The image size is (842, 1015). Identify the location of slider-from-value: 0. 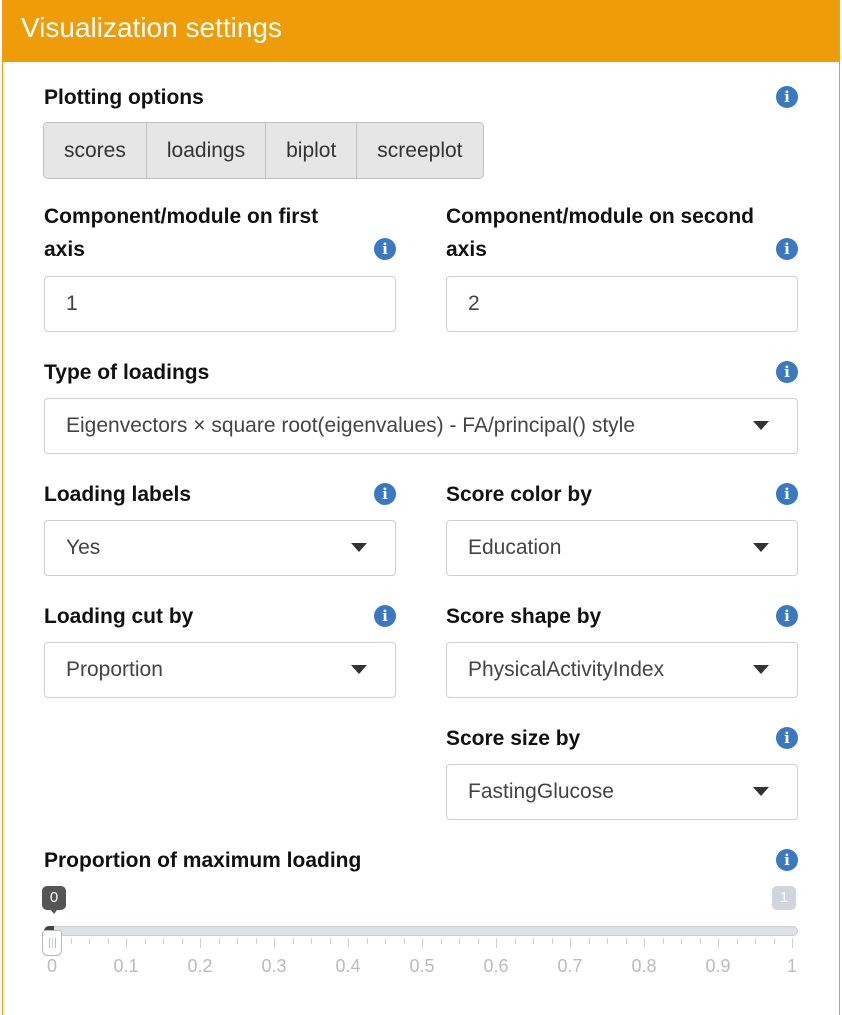
(54, 900).